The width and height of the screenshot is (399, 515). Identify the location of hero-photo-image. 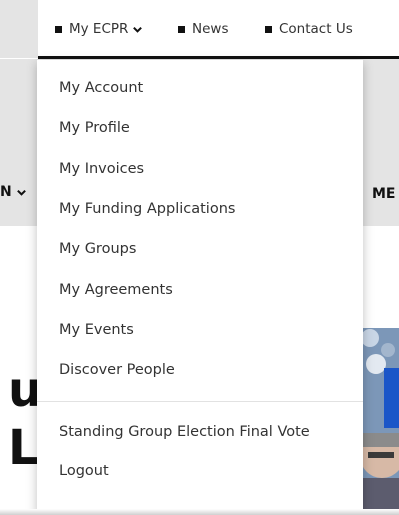
(380, 421).